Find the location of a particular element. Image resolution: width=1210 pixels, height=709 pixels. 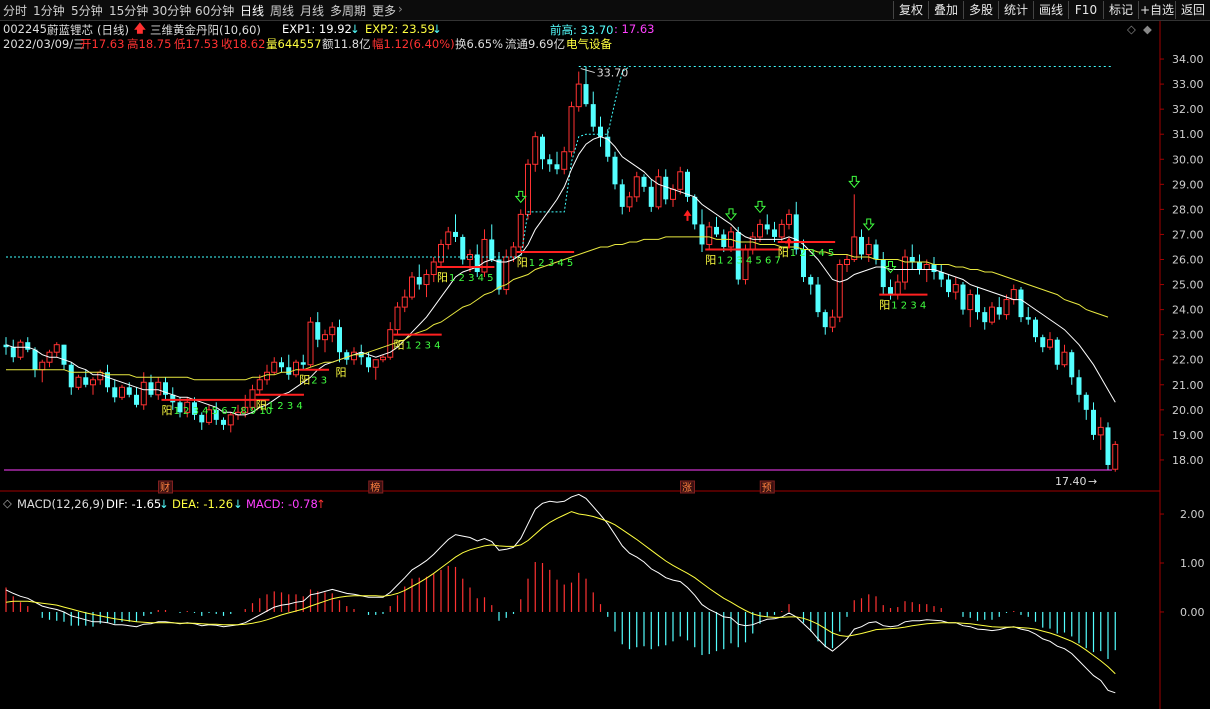

add-watchlist-button: +自选 is located at coordinates (1156, 10).